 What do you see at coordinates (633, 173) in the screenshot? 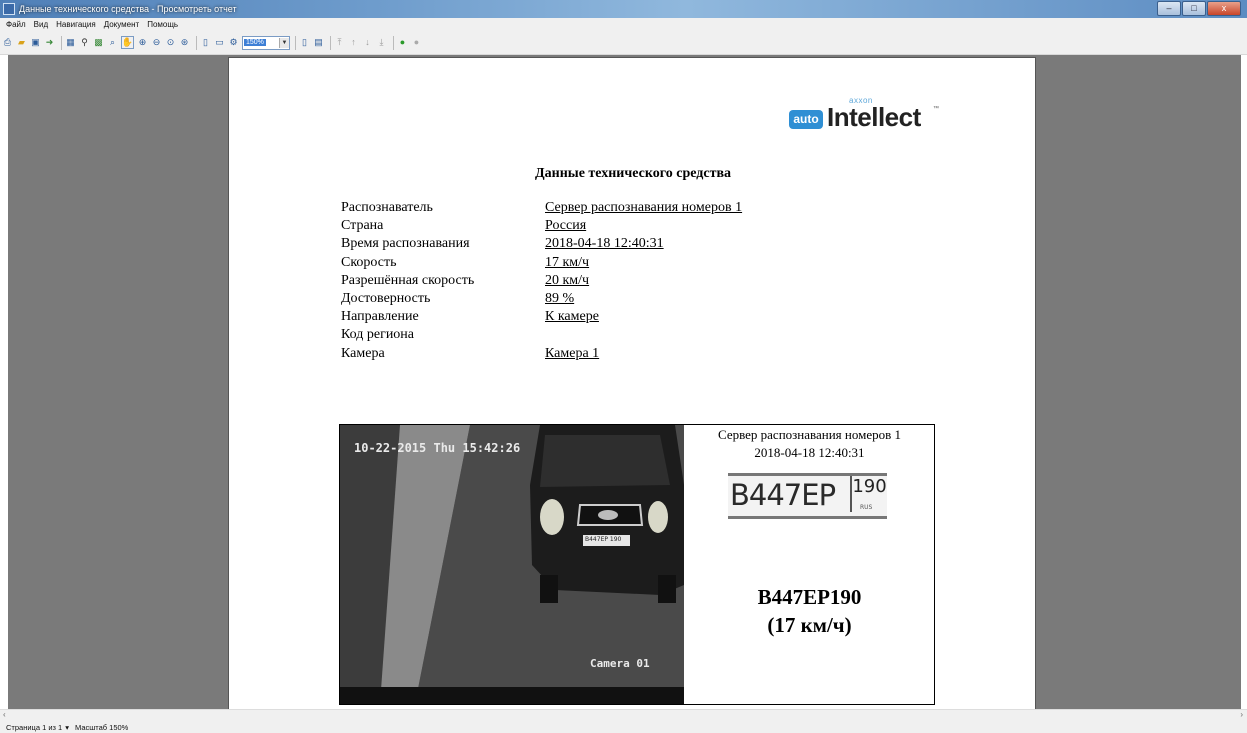
I see `report-title: Данные технического средства` at bounding box center [633, 173].